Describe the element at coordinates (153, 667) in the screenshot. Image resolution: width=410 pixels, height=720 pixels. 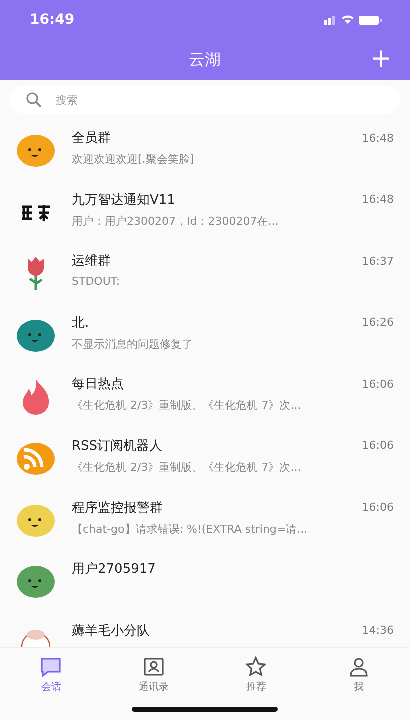
I see `contact-card-icon` at that location.